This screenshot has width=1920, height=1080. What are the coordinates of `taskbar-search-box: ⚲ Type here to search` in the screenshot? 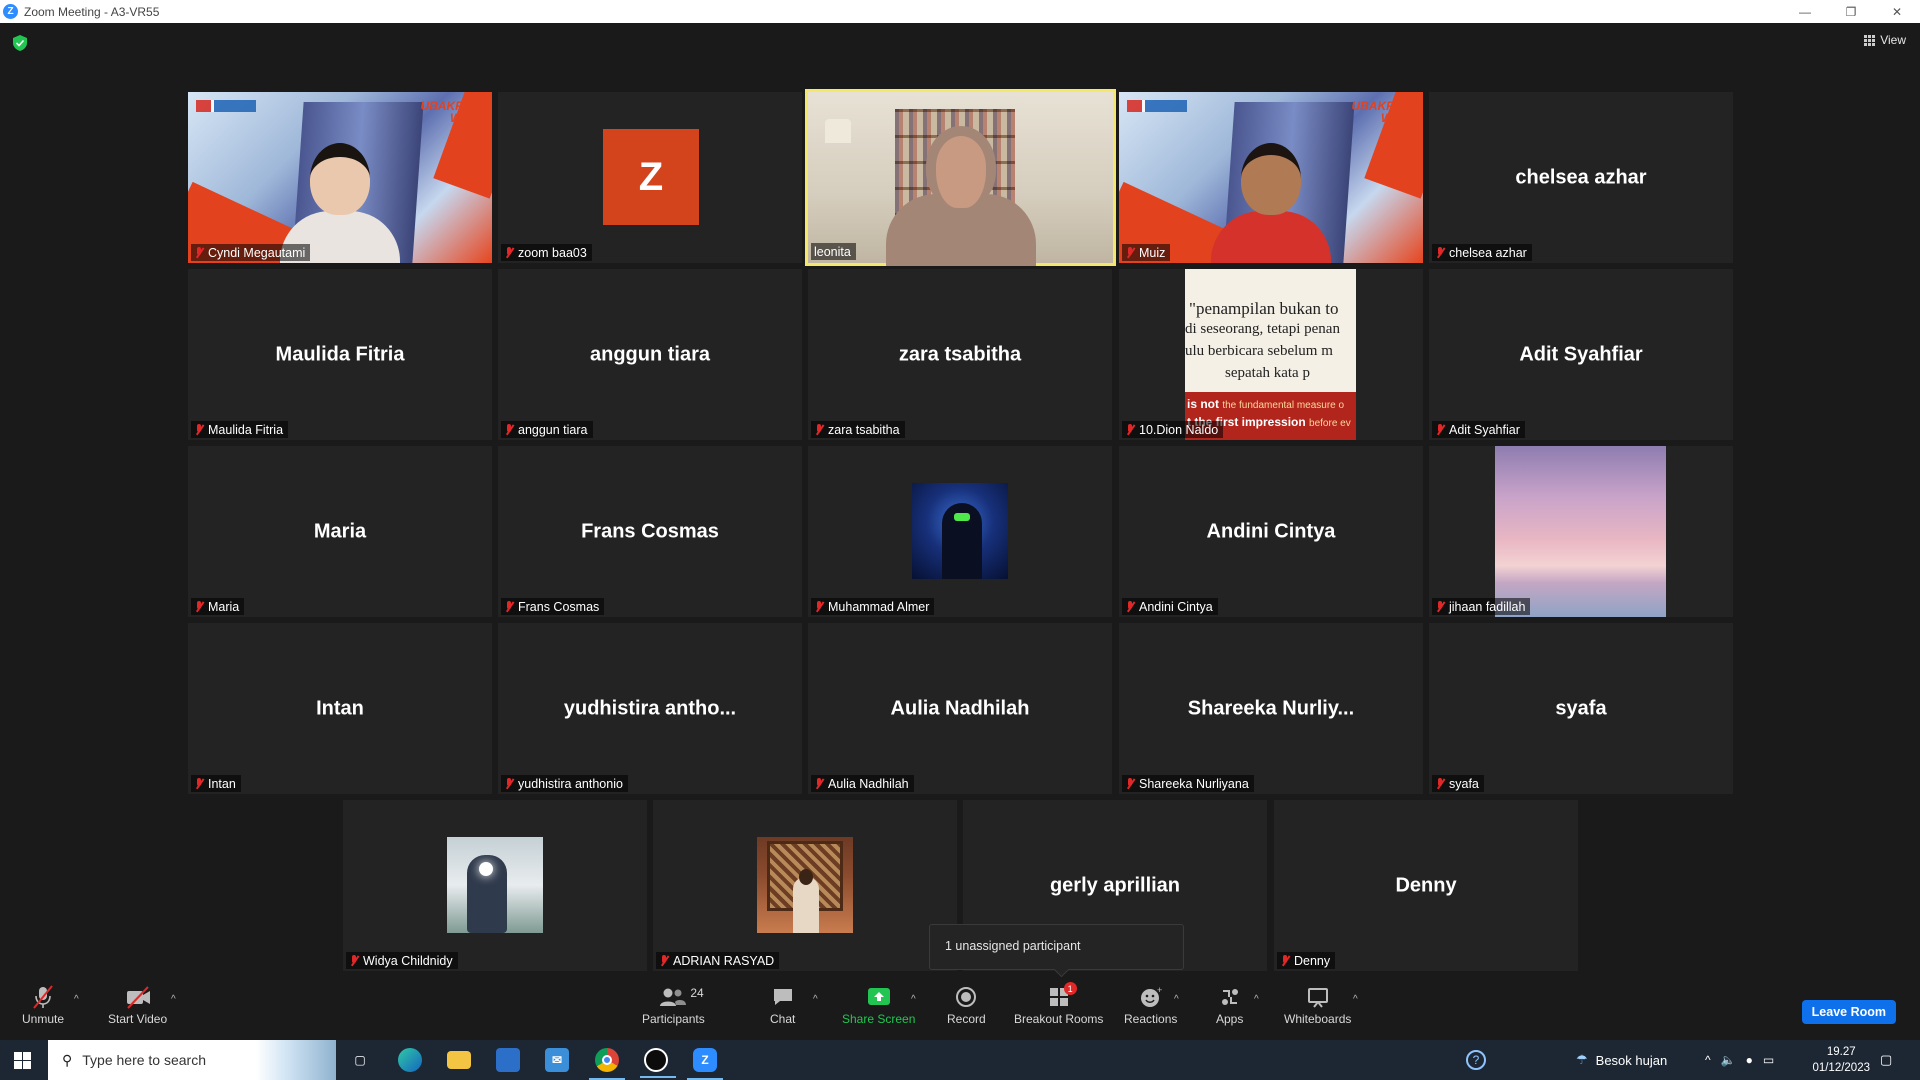 It's located at (192, 1060).